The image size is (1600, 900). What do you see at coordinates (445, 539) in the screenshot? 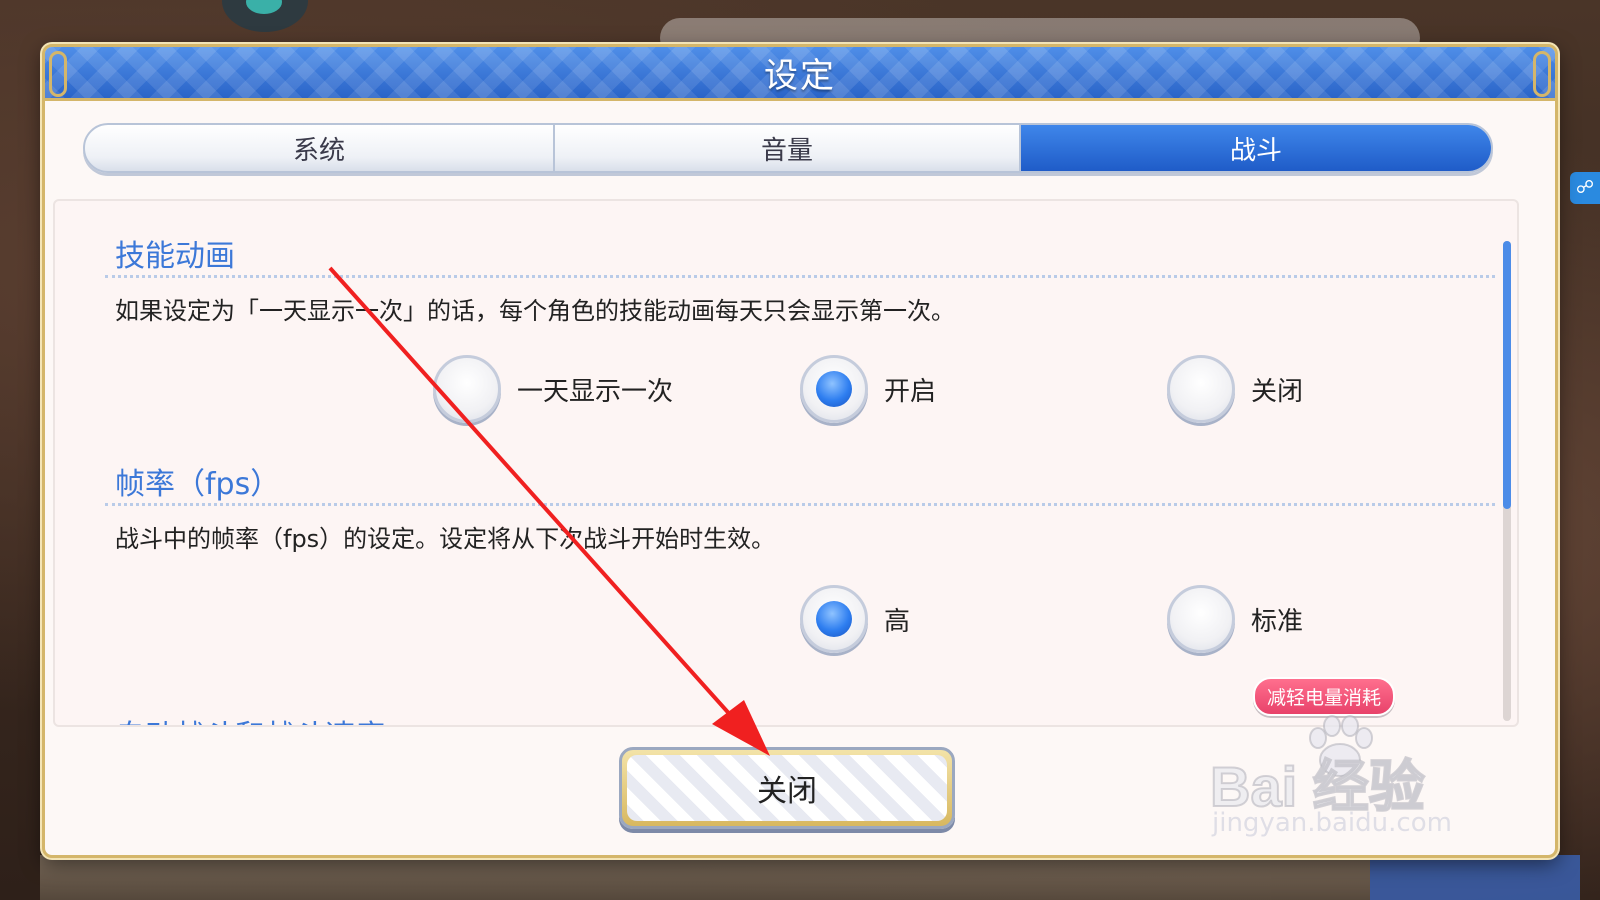
I see `section-description-frame-rate: 战斗中的帧率（fps）的设定。设定将从下次战斗开始时生效。` at bounding box center [445, 539].